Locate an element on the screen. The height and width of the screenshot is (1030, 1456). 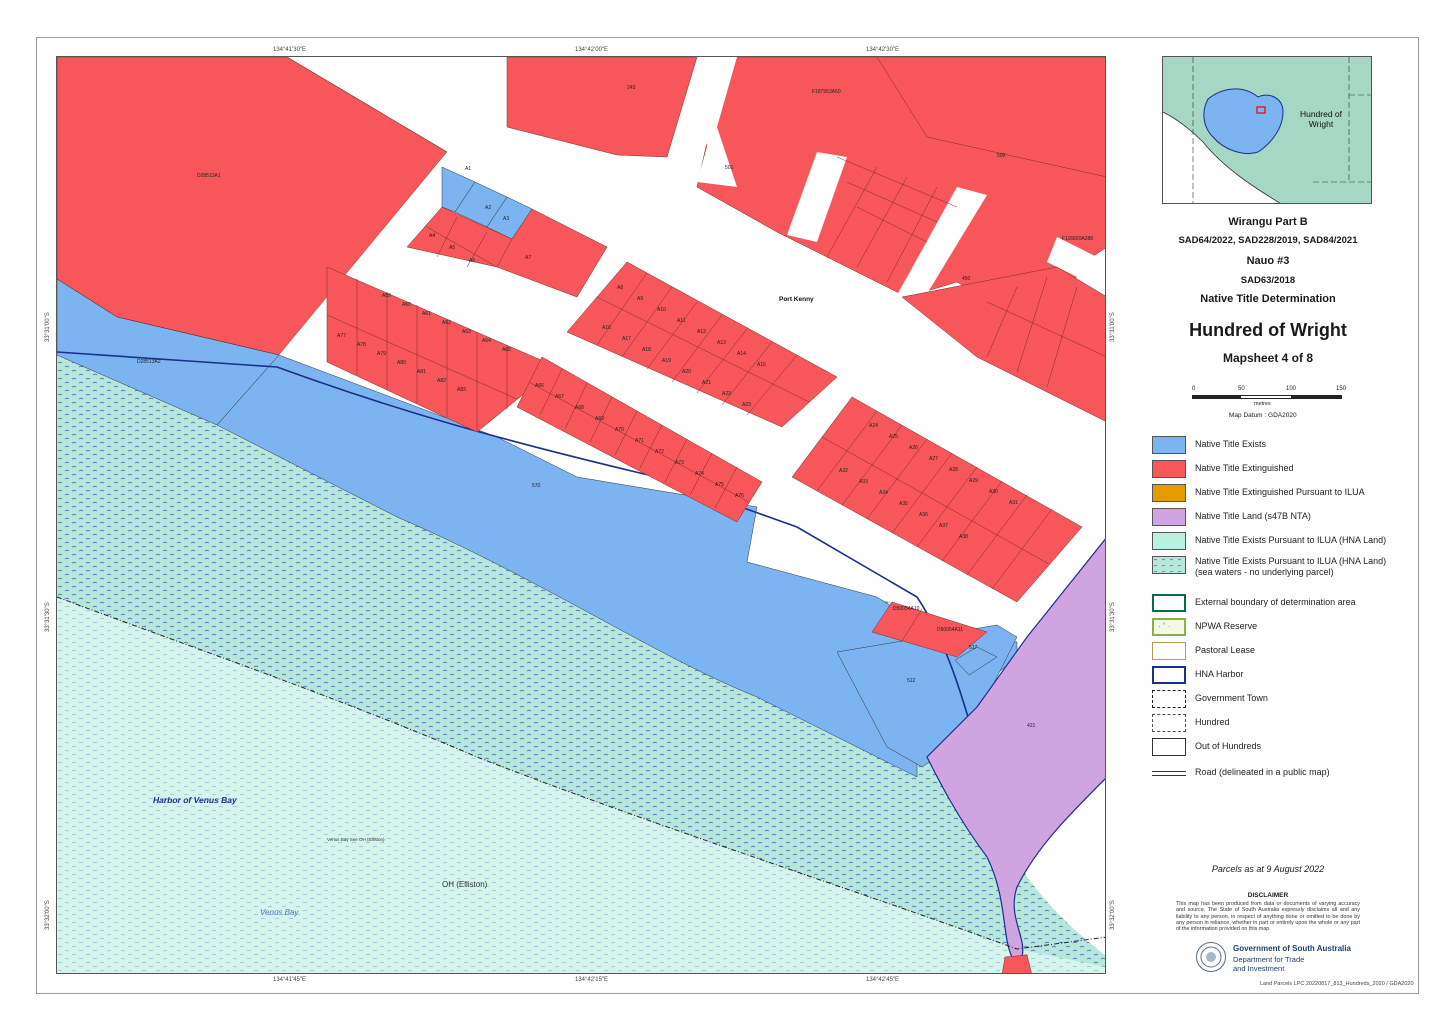
block4-label-a25: A25 is located at coordinates (893, 437).